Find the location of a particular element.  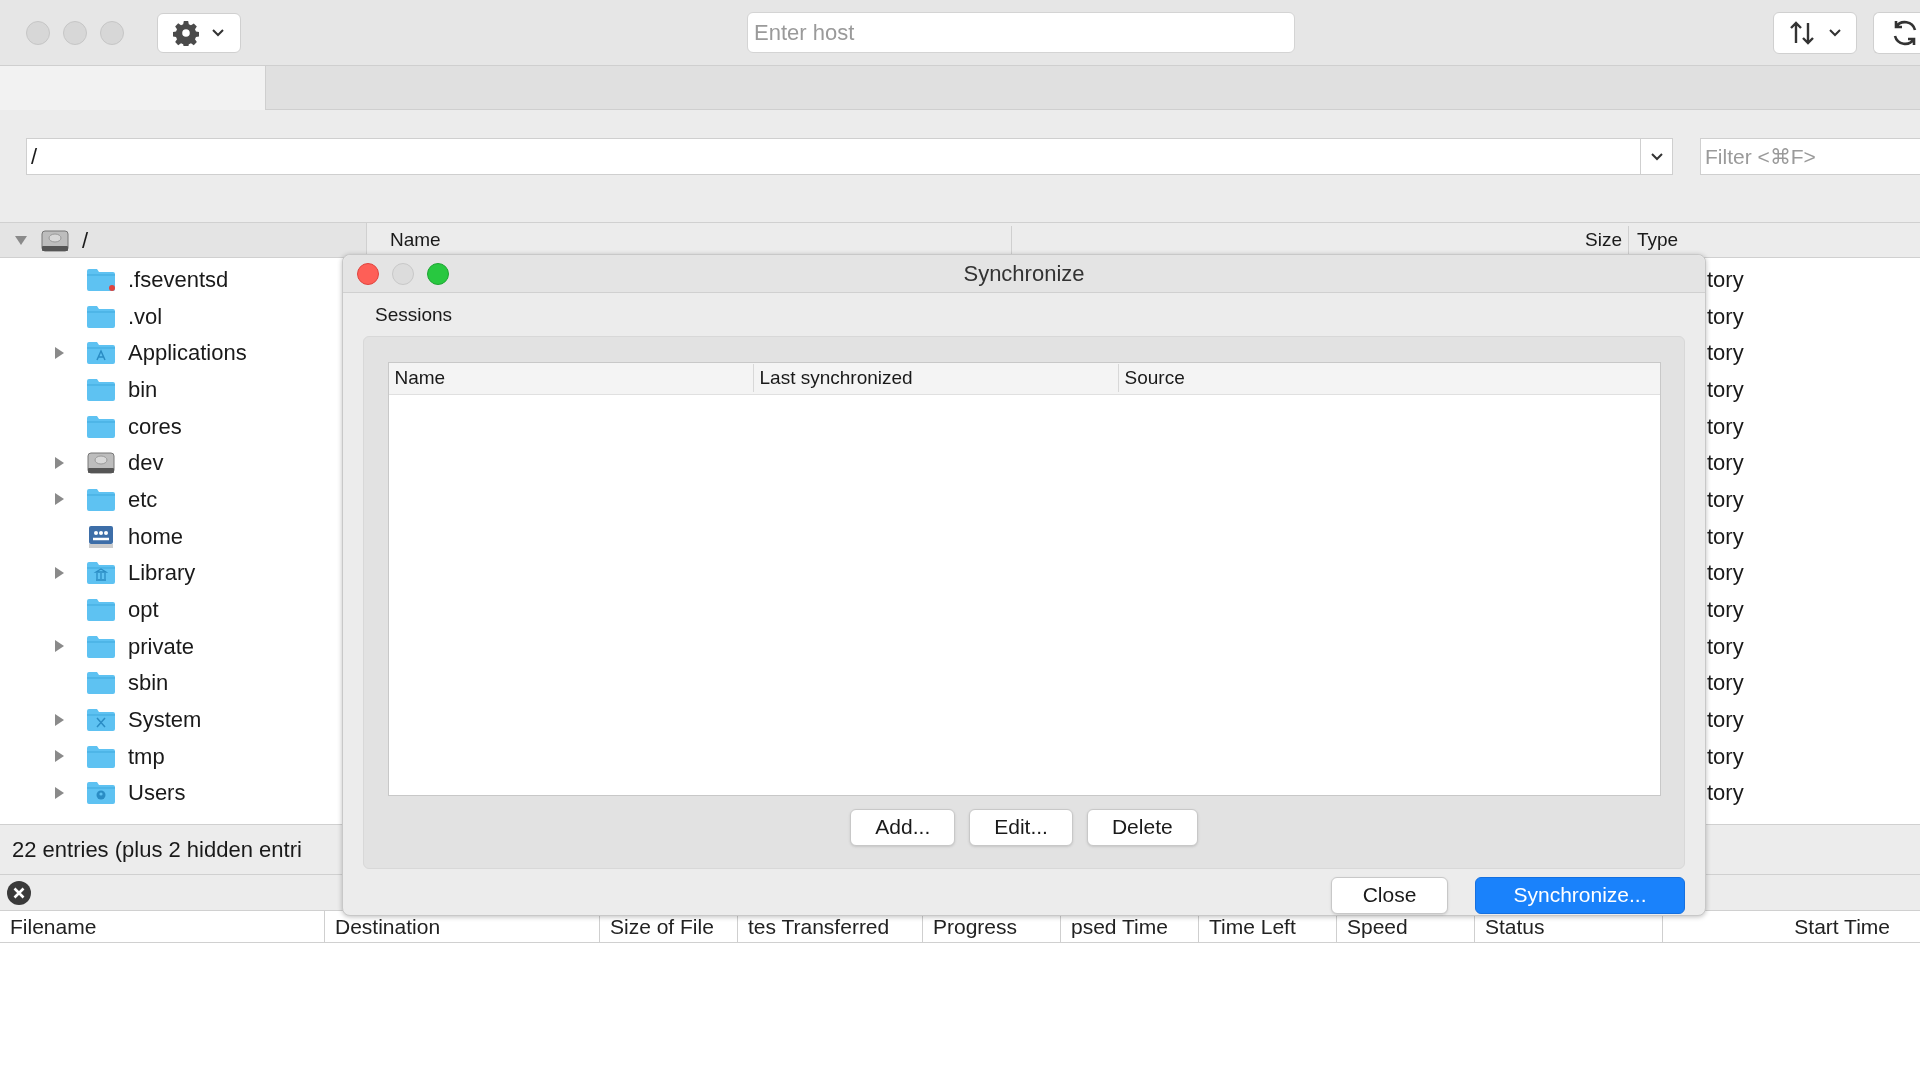

tree-item-label: .vol is located at coordinates (145, 316).